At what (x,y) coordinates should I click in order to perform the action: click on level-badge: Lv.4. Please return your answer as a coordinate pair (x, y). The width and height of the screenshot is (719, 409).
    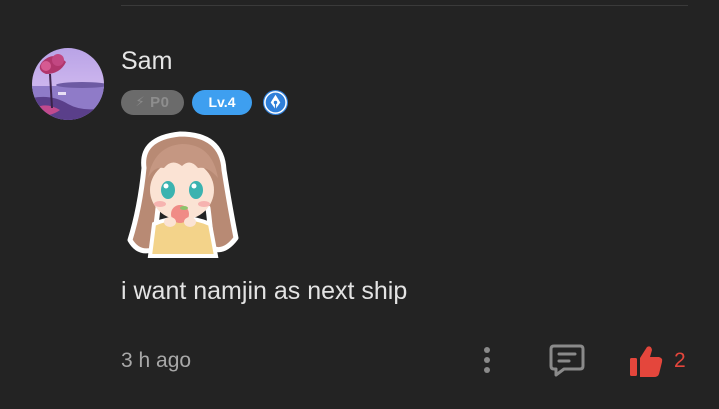
    Looking at the image, I should click on (222, 102).